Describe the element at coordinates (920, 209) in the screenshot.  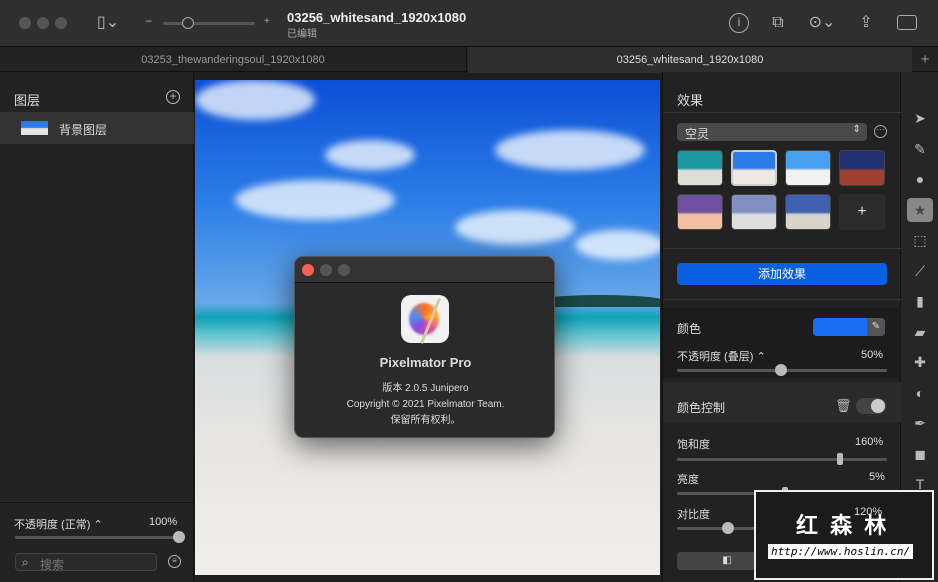
I see `effects-icon: ★` at that location.